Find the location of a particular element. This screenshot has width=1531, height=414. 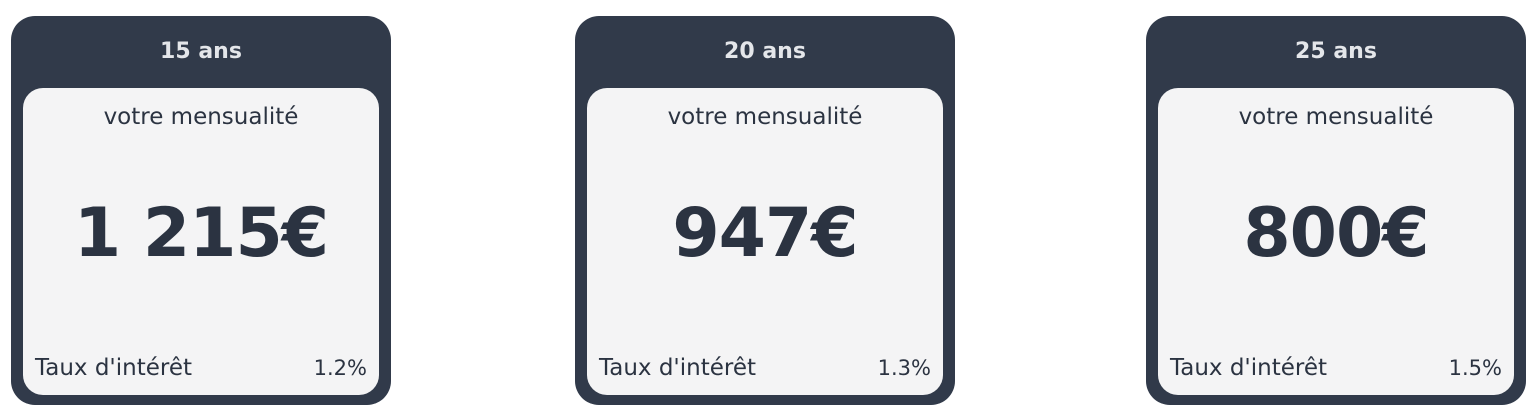

interest-rate-value: 1.5% is located at coordinates (1475, 368).